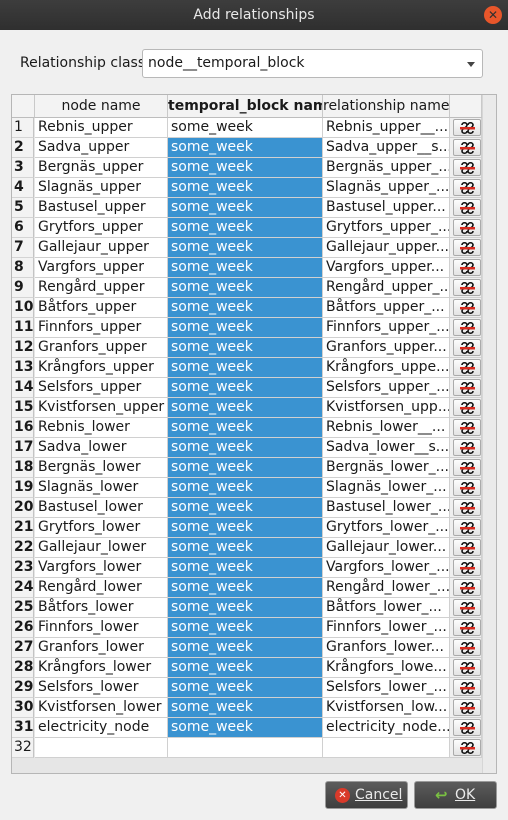 Image resolution: width=508 pixels, height=820 pixels. What do you see at coordinates (101, 628) in the screenshot?
I see `cell-node-name: Finnfors_lower` at bounding box center [101, 628].